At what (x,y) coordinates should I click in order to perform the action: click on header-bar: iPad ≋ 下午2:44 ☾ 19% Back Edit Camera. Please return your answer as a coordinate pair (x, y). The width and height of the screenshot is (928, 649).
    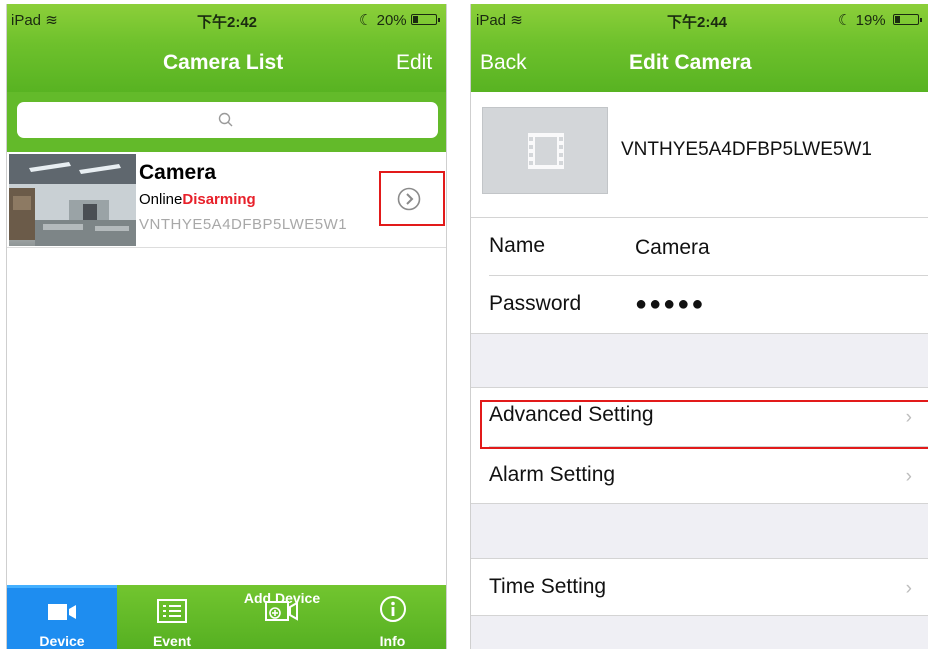
    Looking at the image, I should click on (699, 48).